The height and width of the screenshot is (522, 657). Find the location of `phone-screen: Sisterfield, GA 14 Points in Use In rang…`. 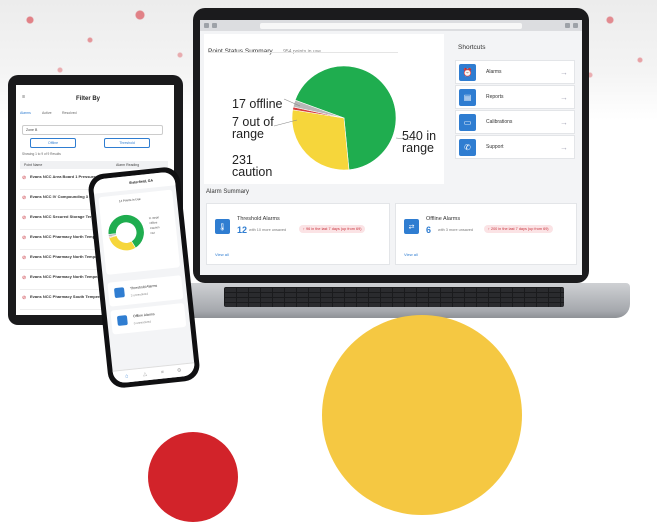

phone-screen: Sisterfield, GA 14 Points in Use In rang… is located at coordinates (144, 277).